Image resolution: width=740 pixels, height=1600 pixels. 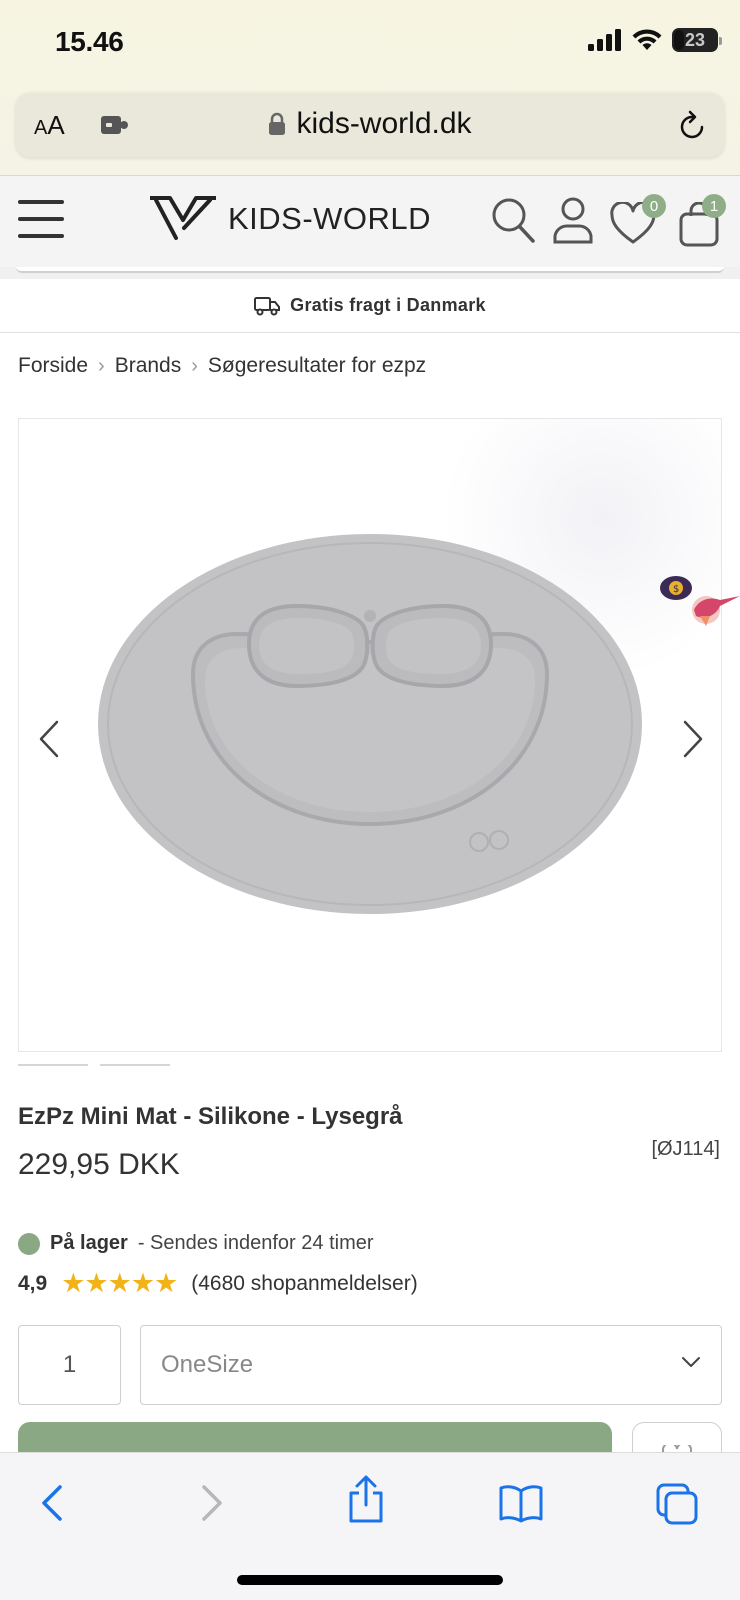 What do you see at coordinates (693, 125) in the screenshot?
I see `reload-icon` at bounding box center [693, 125].